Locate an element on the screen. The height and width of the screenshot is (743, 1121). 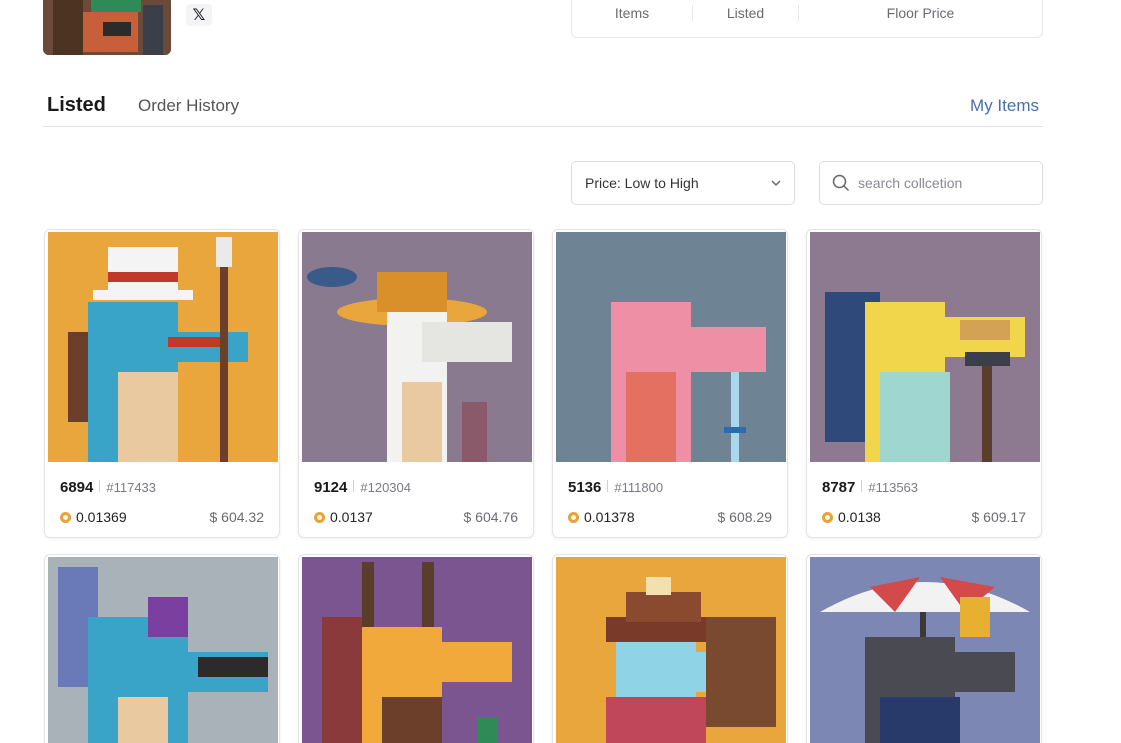
sort-select-value: Price: Low to High is located at coordinates (642, 183).